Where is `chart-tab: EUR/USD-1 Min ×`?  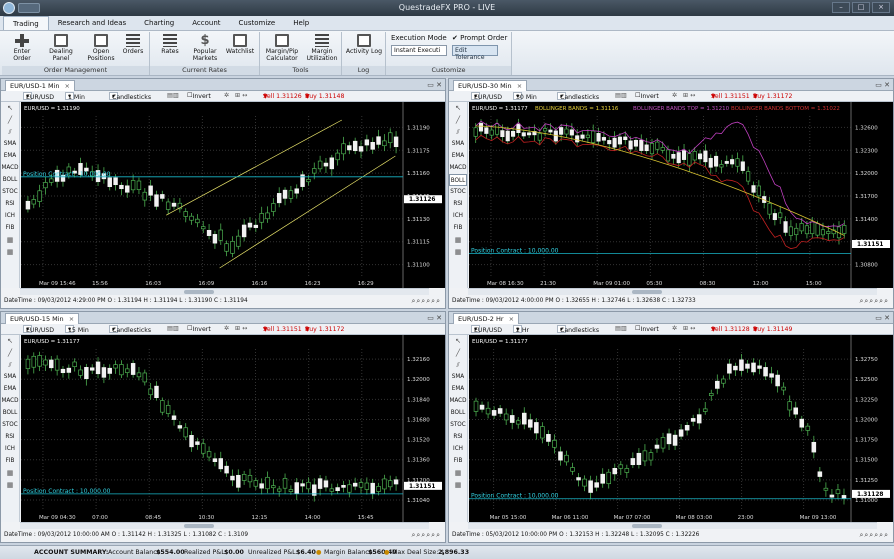 chart-tab: EUR/USD-1 Min × is located at coordinates (40, 85).